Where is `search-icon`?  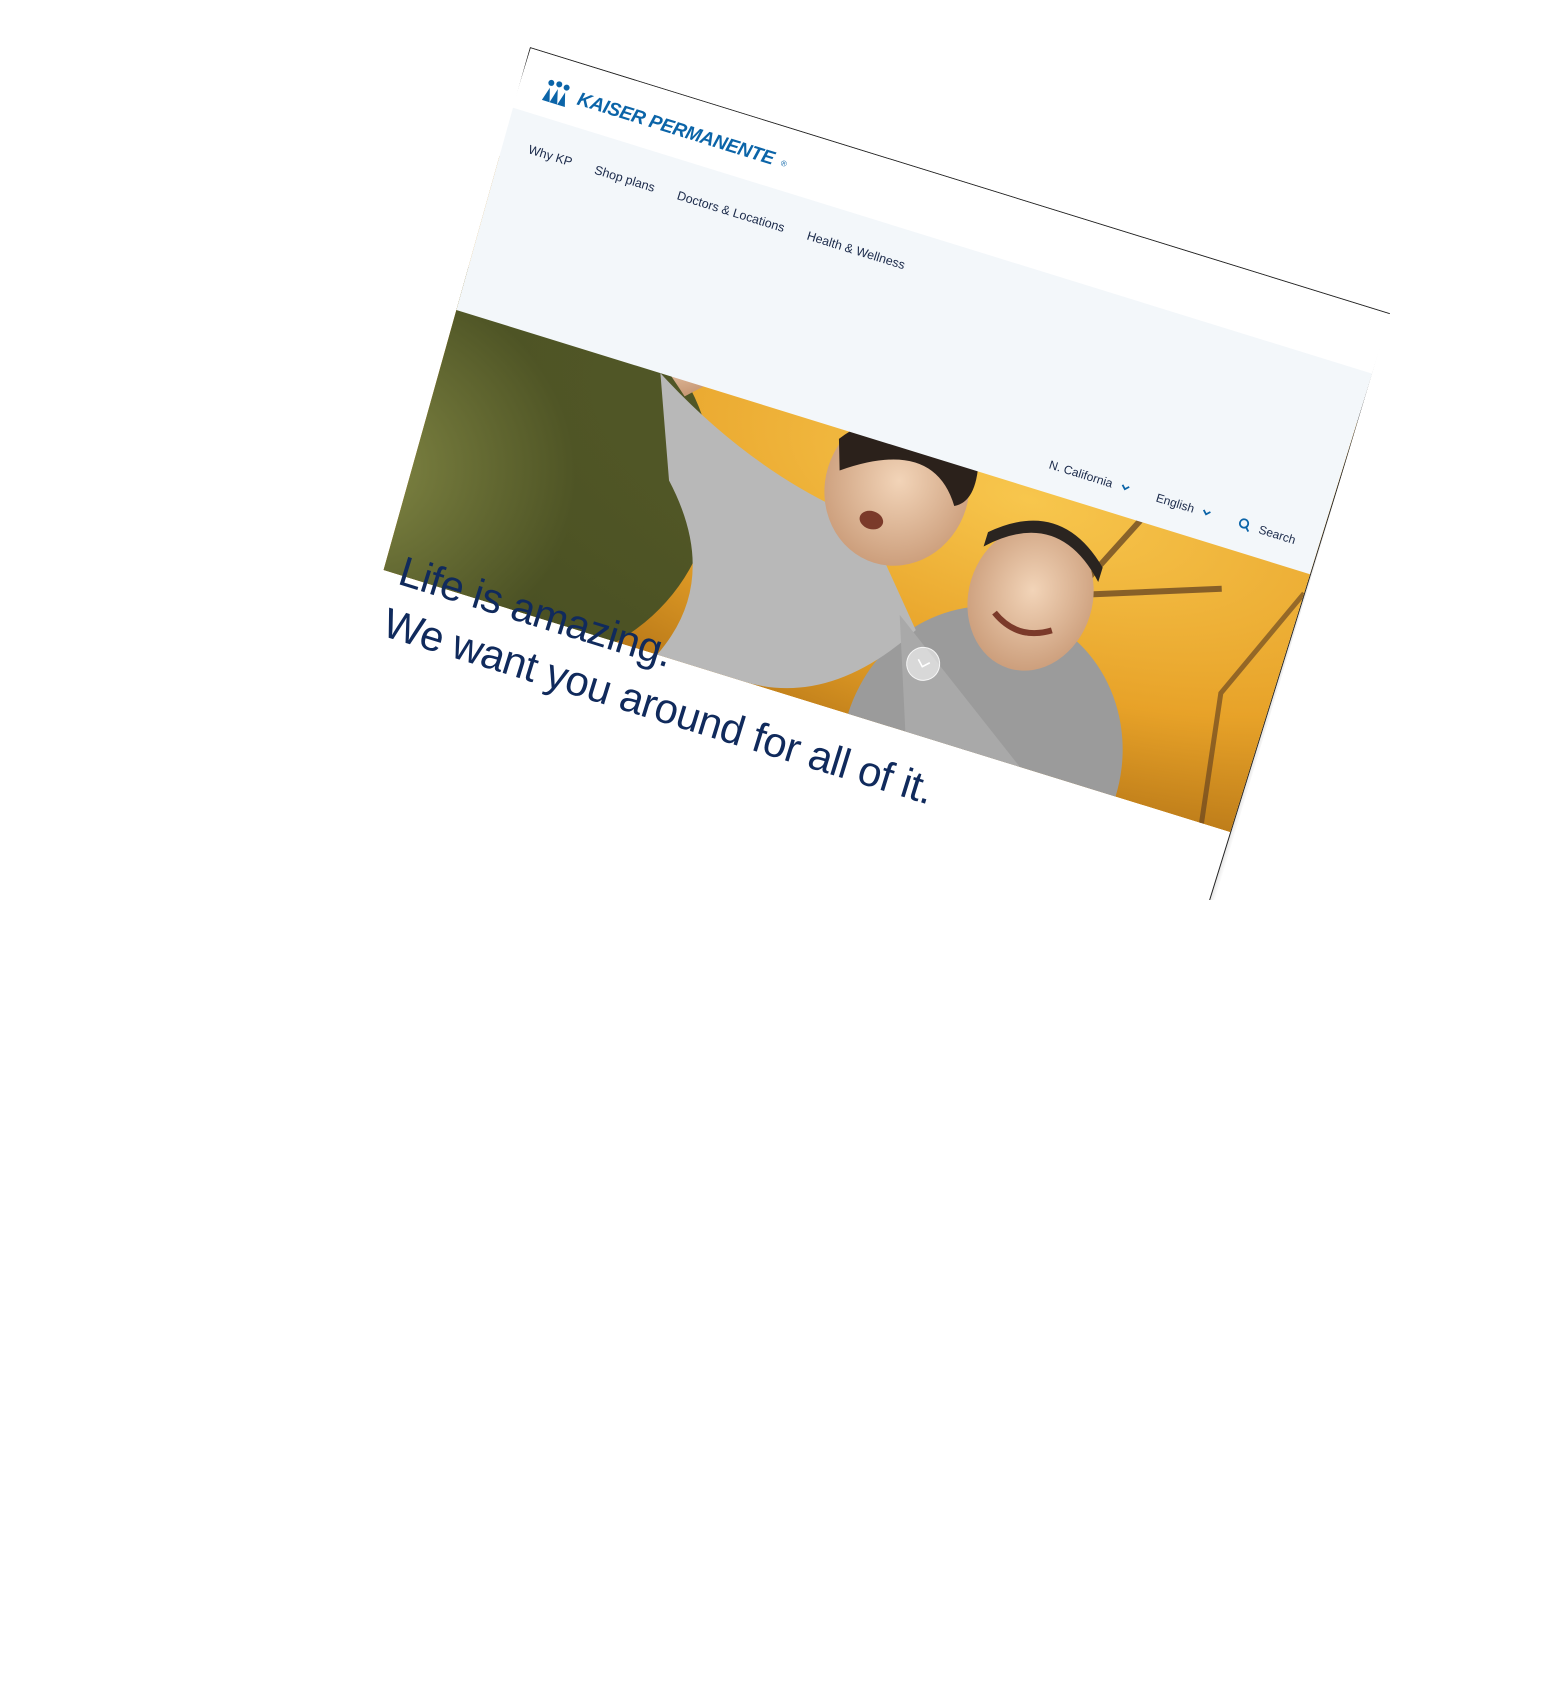
search-icon is located at coordinates (1244, 525).